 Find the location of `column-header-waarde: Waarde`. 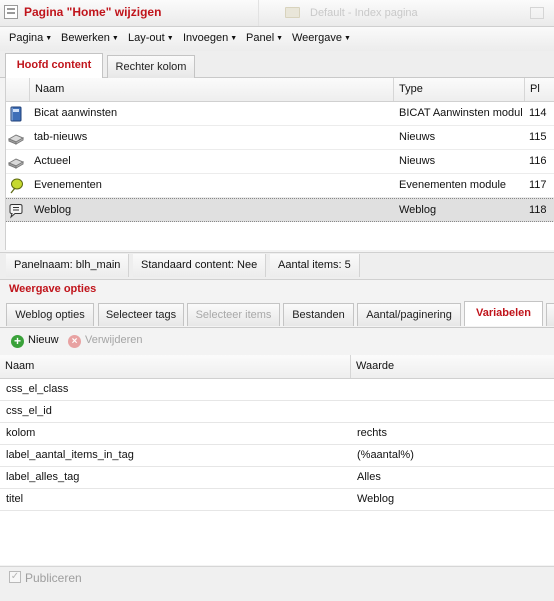

column-header-waarde: Waarde is located at coordinates (452, 366).